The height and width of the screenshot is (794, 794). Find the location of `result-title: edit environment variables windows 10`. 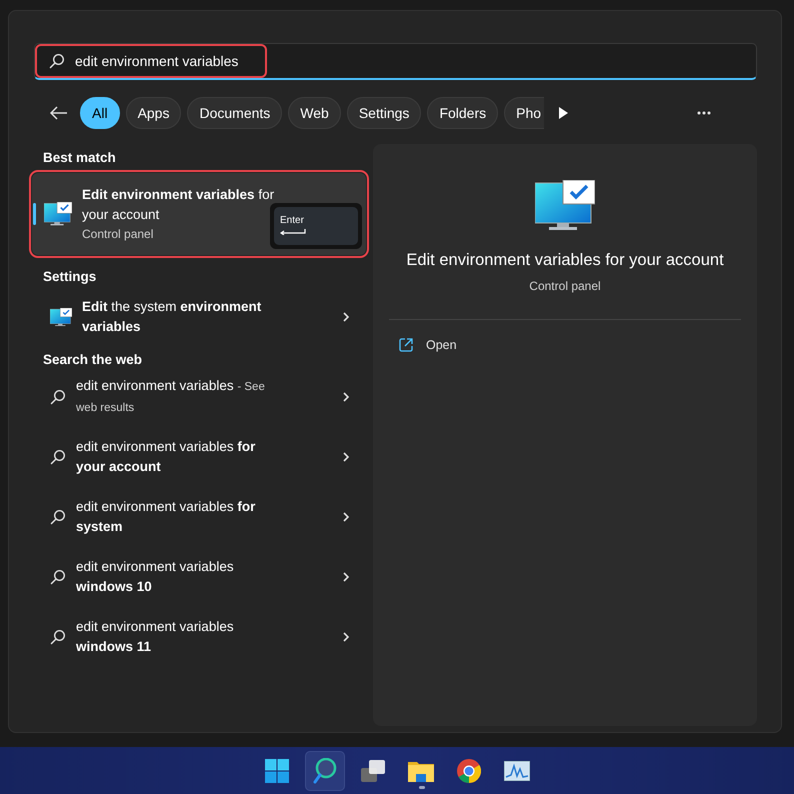

result-title: edit environment variables windows 10 is located at coordinates (155, 577).